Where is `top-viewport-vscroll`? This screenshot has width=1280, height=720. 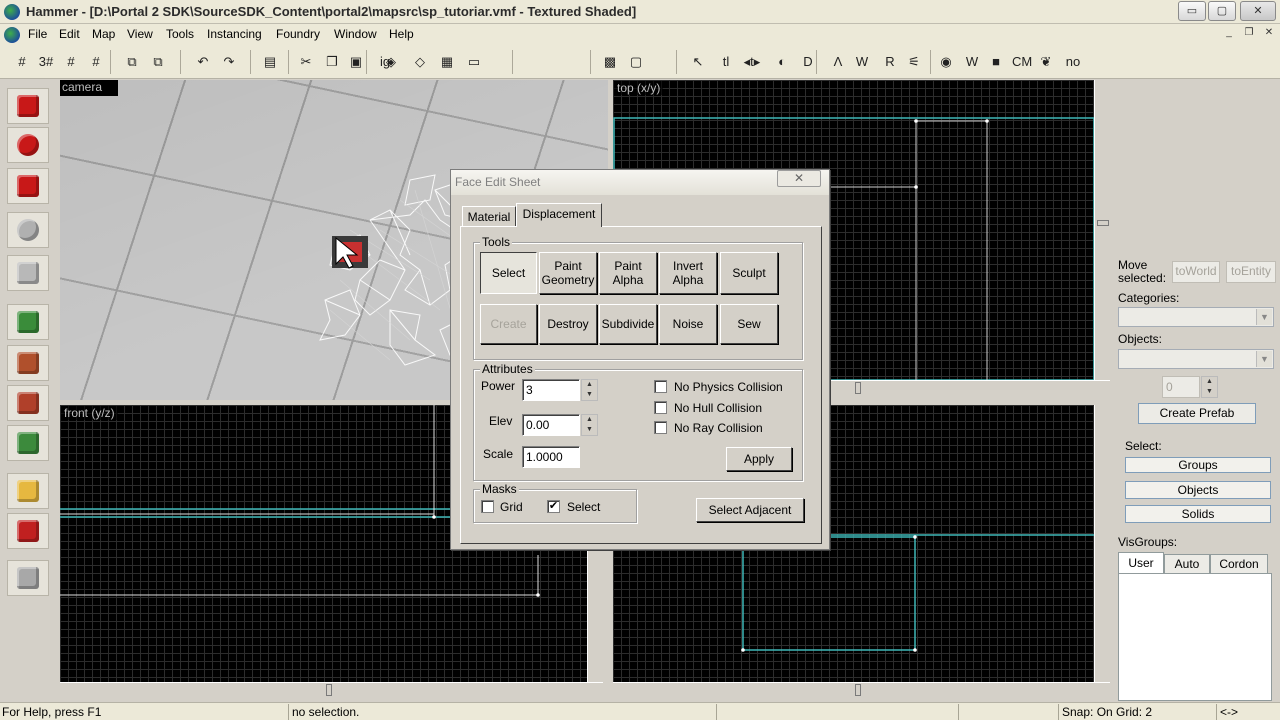 top-viewport-vscroll is located at coordinates (1102, 230).